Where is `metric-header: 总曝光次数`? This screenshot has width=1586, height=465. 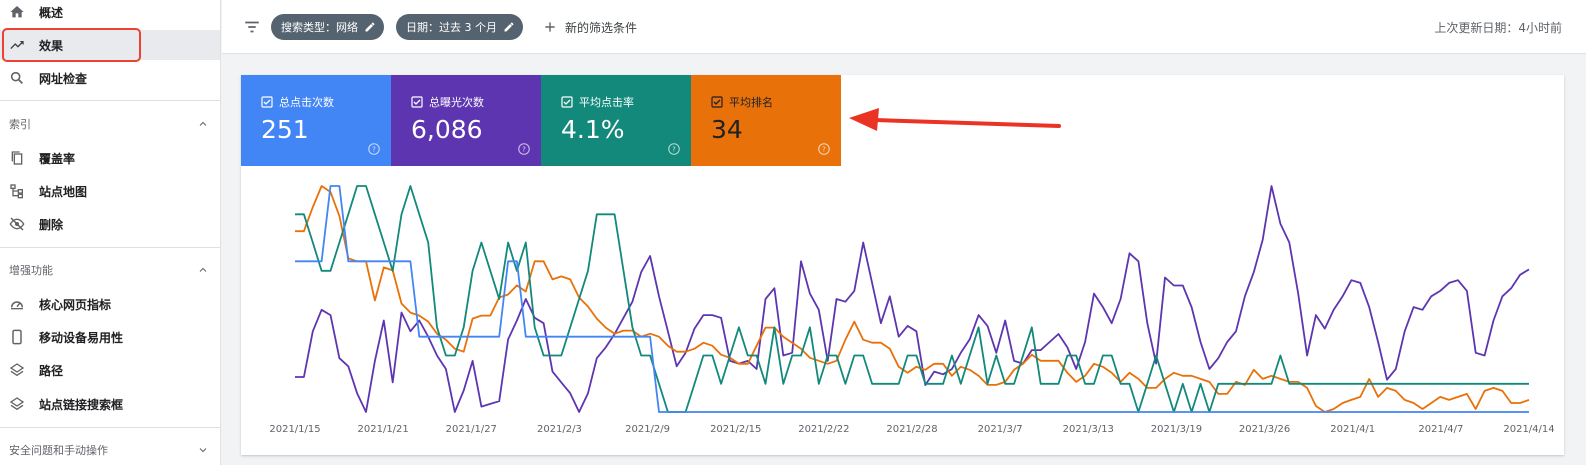
metric-header: 总曝光次数 is located at coordinates (447, 102).